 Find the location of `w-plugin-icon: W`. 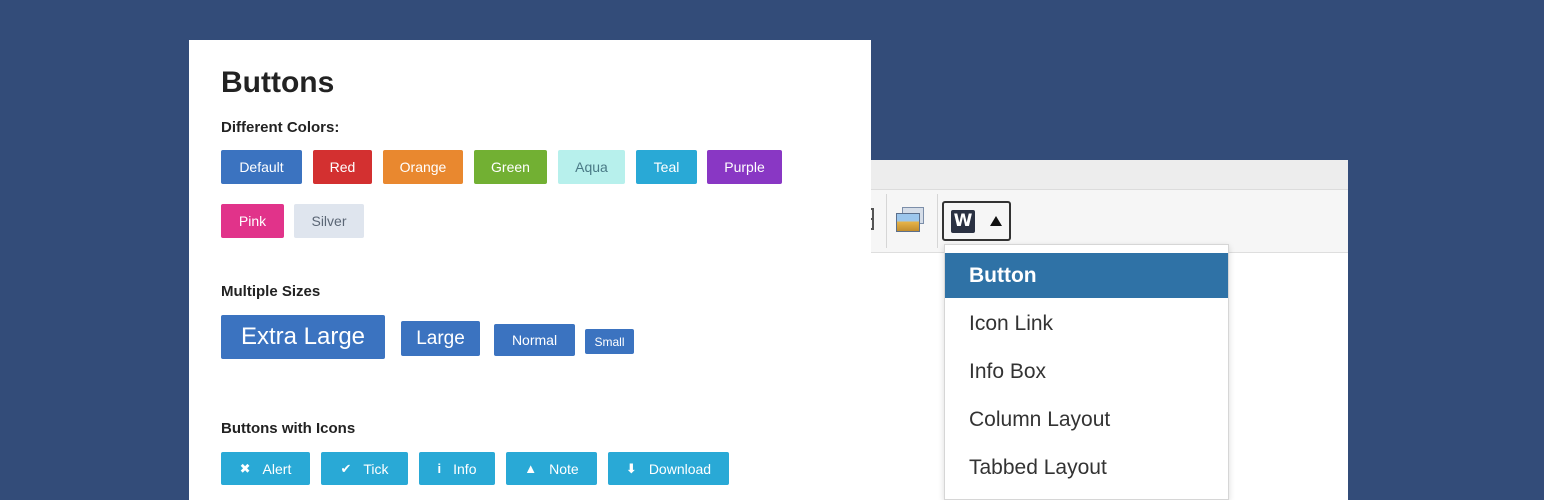

w-plugin-icon: W is located at coordinates (963, 221).